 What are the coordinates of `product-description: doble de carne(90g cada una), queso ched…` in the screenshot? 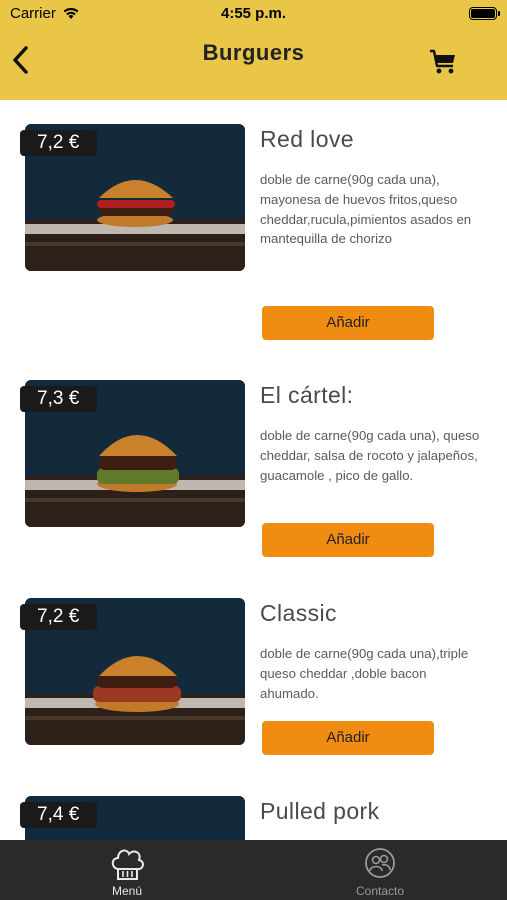 It's located at (370, 455).